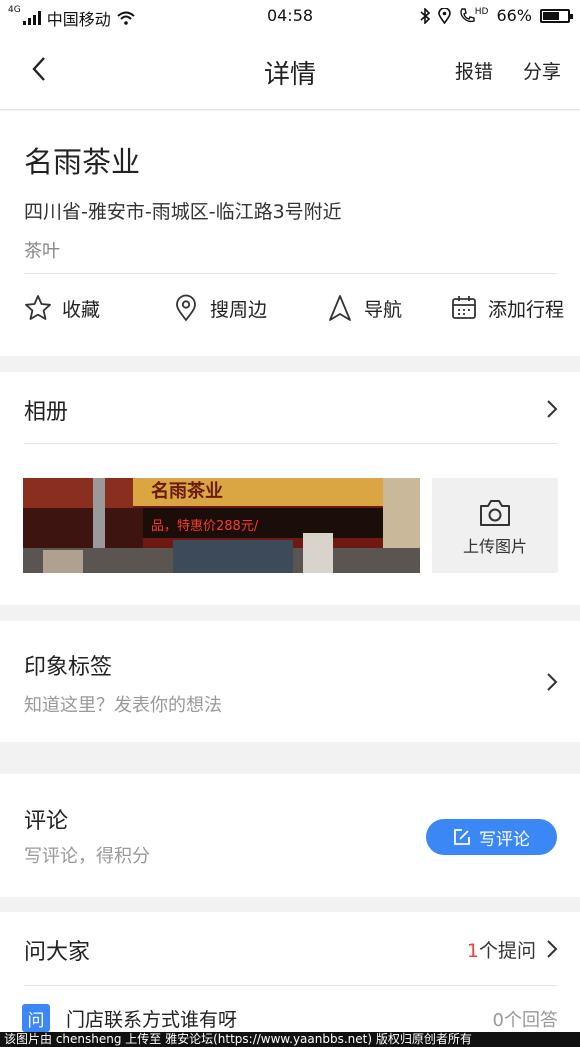  I want to click on place-category: 茶叶, so click(42, 251).